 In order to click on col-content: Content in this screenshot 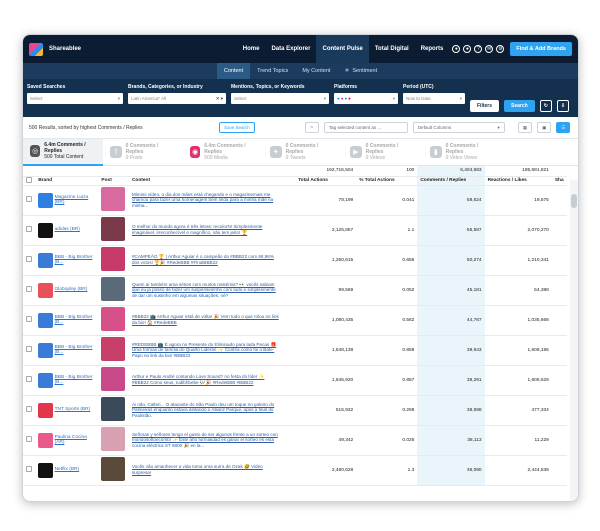, I will do `click(212, 181)`.